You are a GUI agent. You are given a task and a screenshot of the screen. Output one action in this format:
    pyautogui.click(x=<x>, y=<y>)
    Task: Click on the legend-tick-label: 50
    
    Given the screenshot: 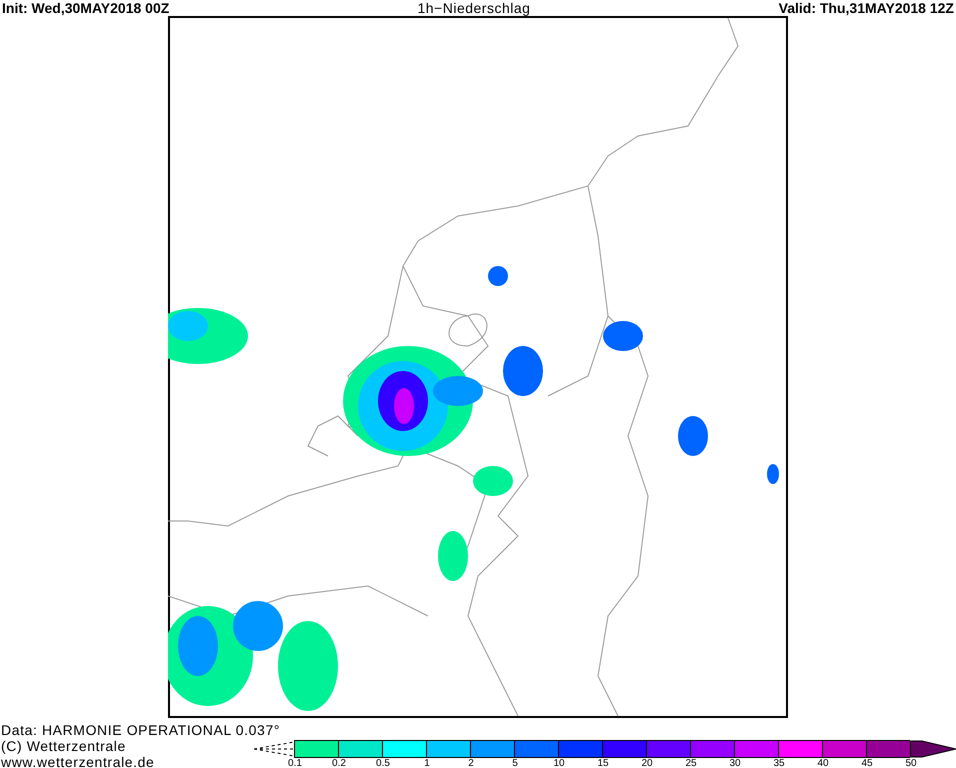 What is the action you would take?
    pyautogui.click(x=911, y=763)
    